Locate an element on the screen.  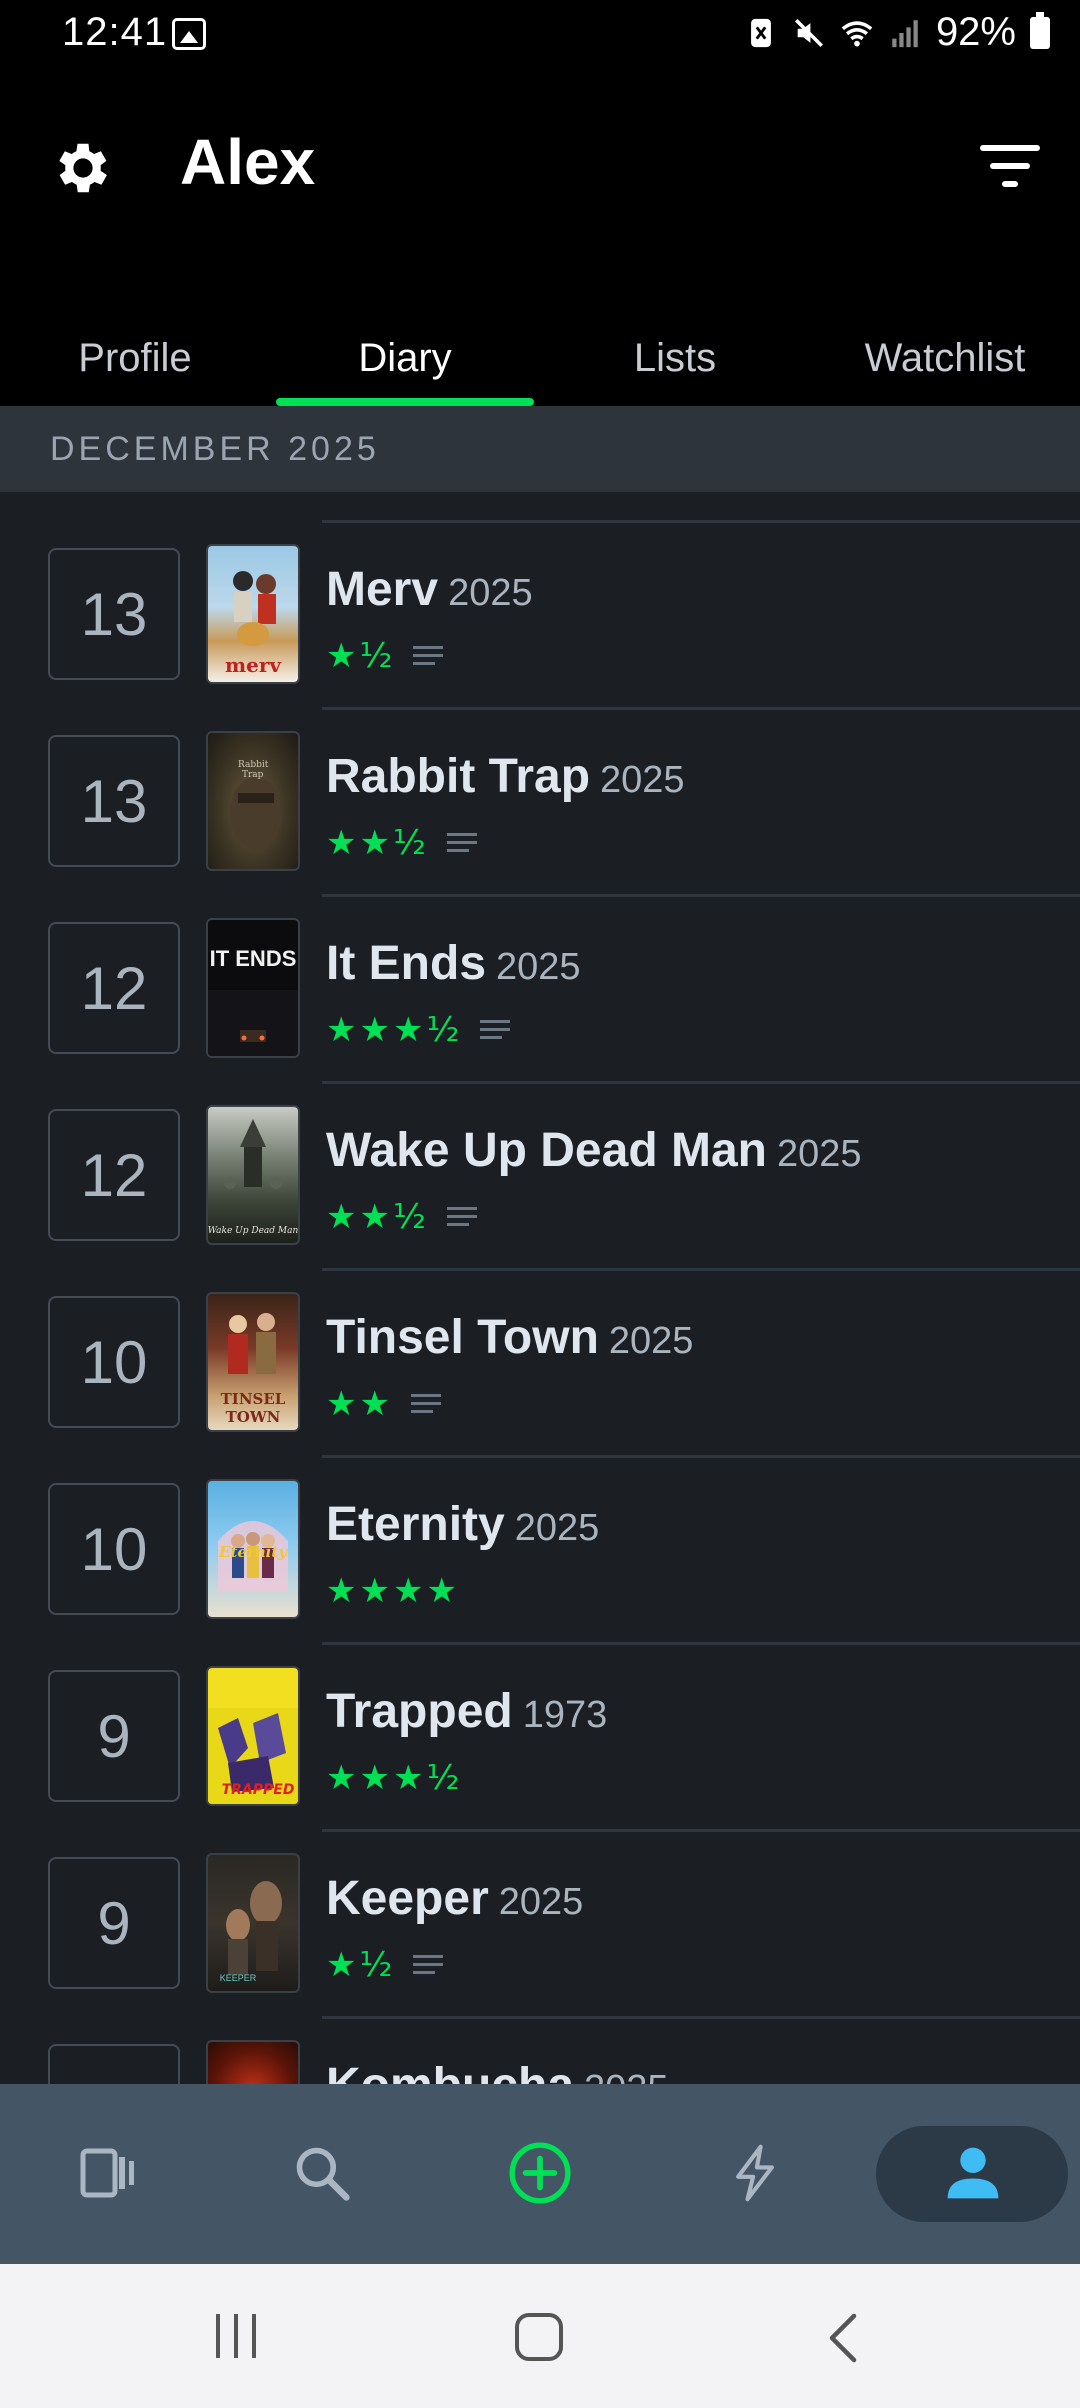
diary-entry-row: 10 TINSEL TOWN Tinsel Town 2025 ★★ is located at coordinates (540, 1361).